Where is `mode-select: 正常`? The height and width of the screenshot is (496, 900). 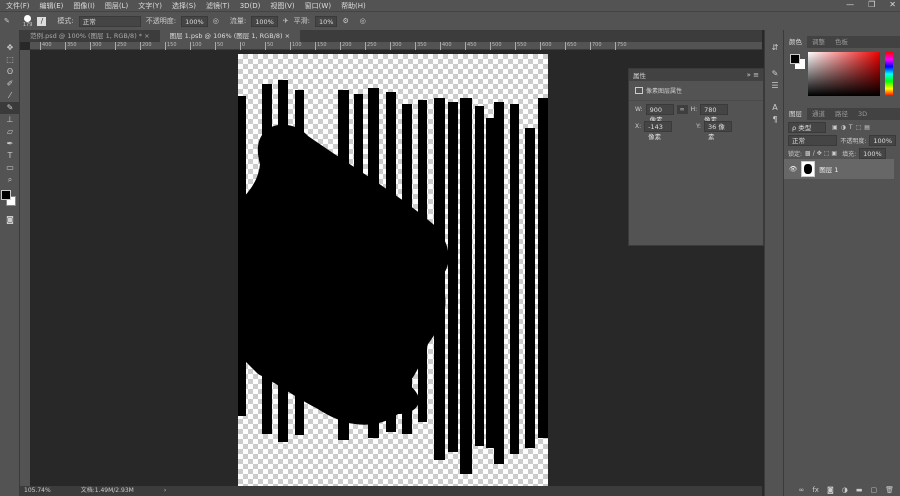 mode-select: 正常 is located at coordinates (109, 21).